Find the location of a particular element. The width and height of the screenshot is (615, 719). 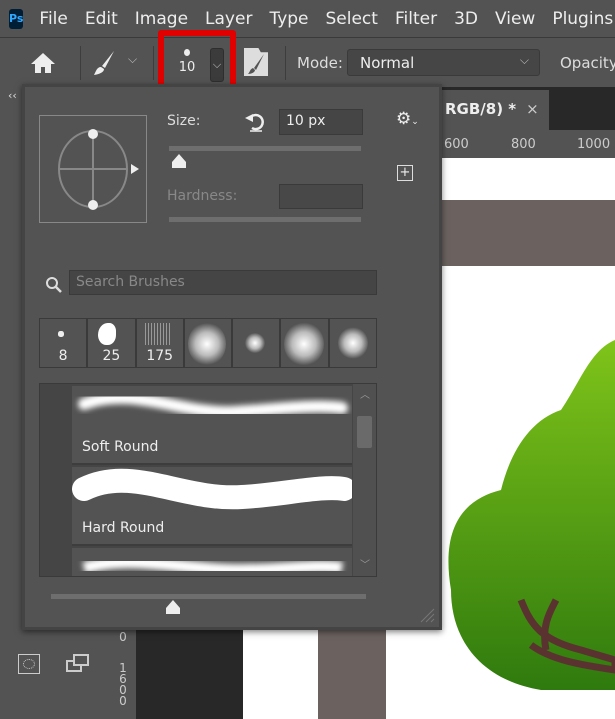

toolbar: ‹‹ is located at coordinates (11, 403).